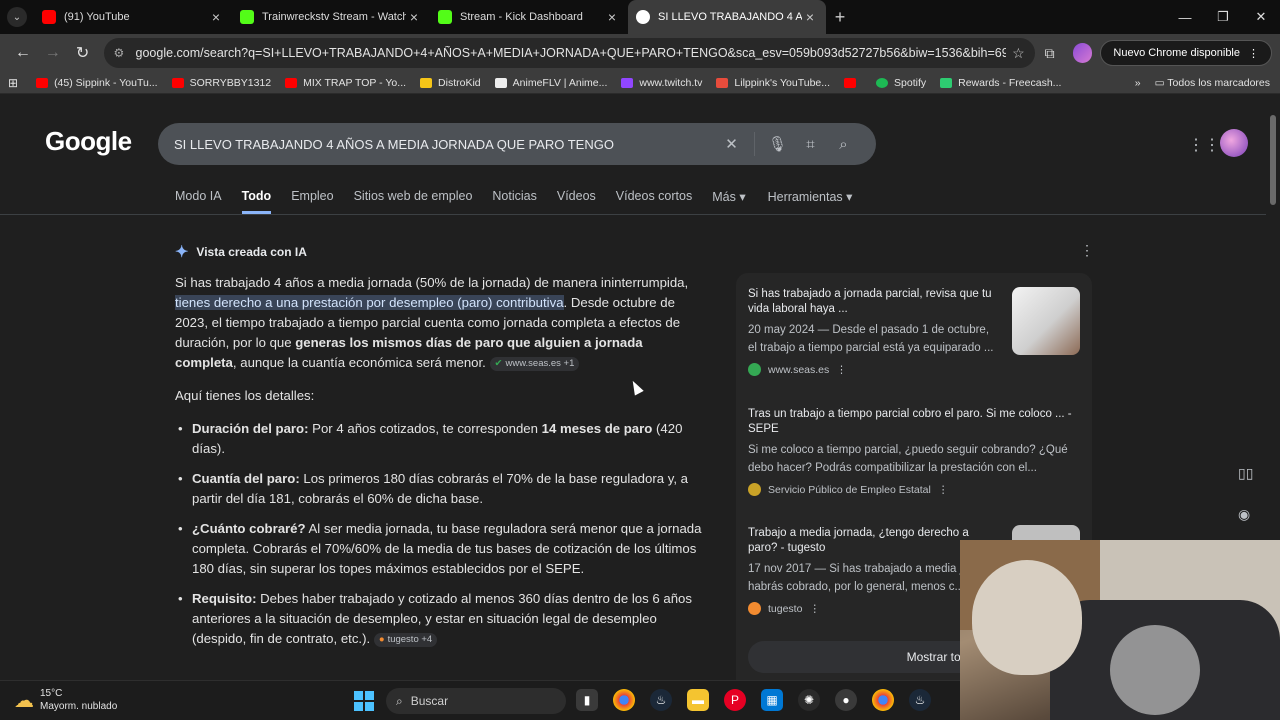 This screenshot has width=1280, height=720. What do you see at coordinates (1223, 17) in the screenshot?
I see `maximize-icon: ❐` at bounding box center [1223, 17].